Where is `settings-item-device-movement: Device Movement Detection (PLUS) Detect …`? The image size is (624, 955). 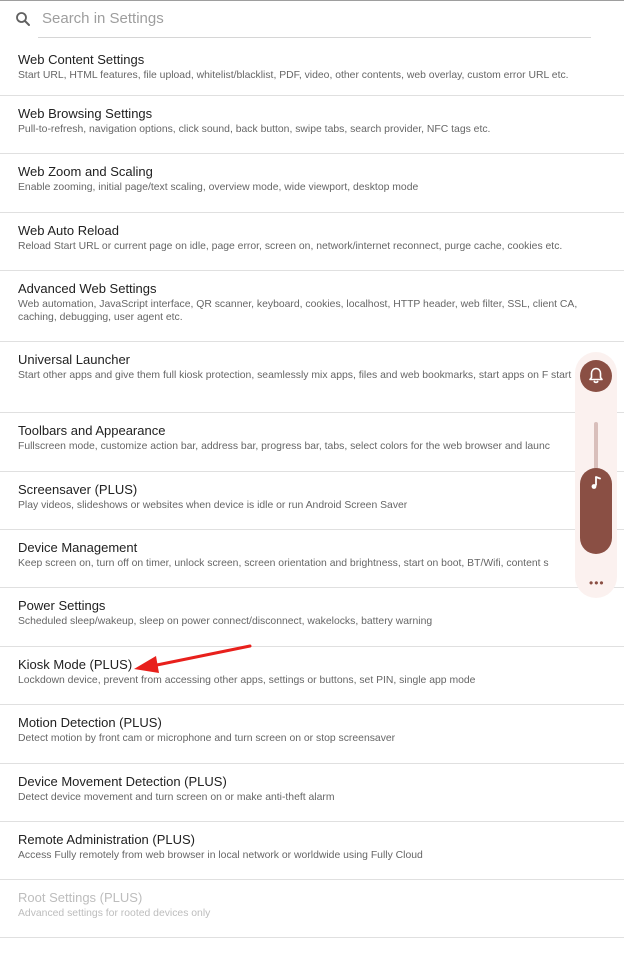 settings-item-device-movement: Device Movement Detection (PLUS) Detect … is located at coordinates (312, 793).